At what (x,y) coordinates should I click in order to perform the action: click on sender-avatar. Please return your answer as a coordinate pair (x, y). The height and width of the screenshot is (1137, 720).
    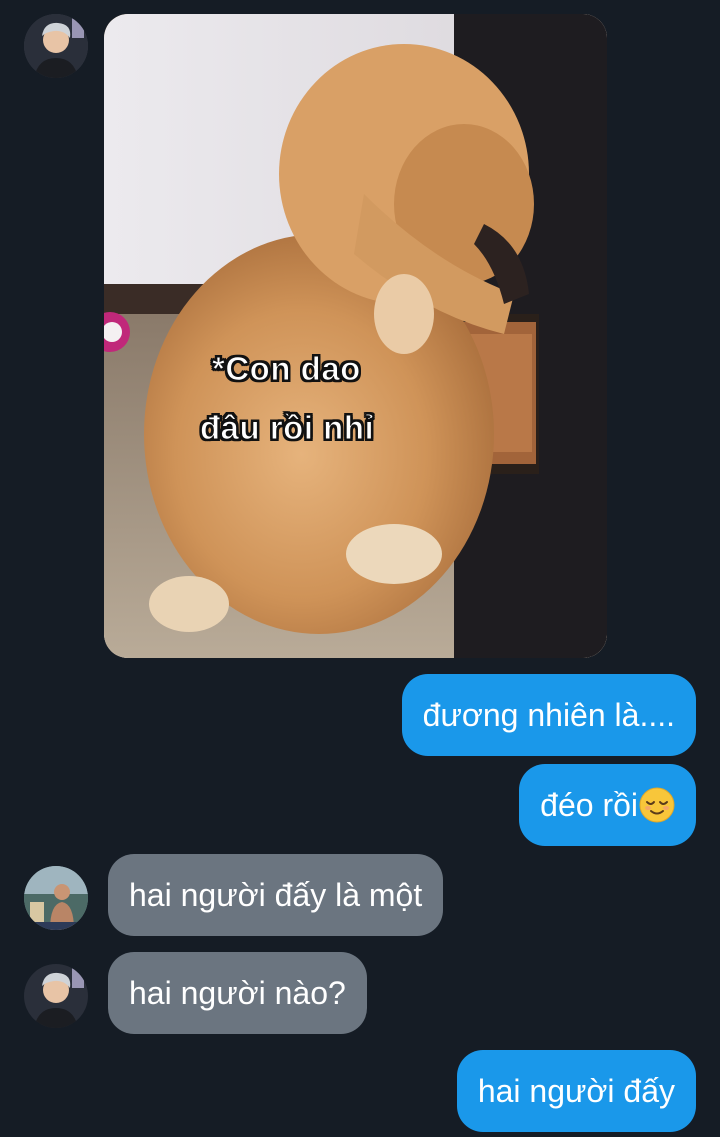
    Looking at the image, I should click on (56, 46).